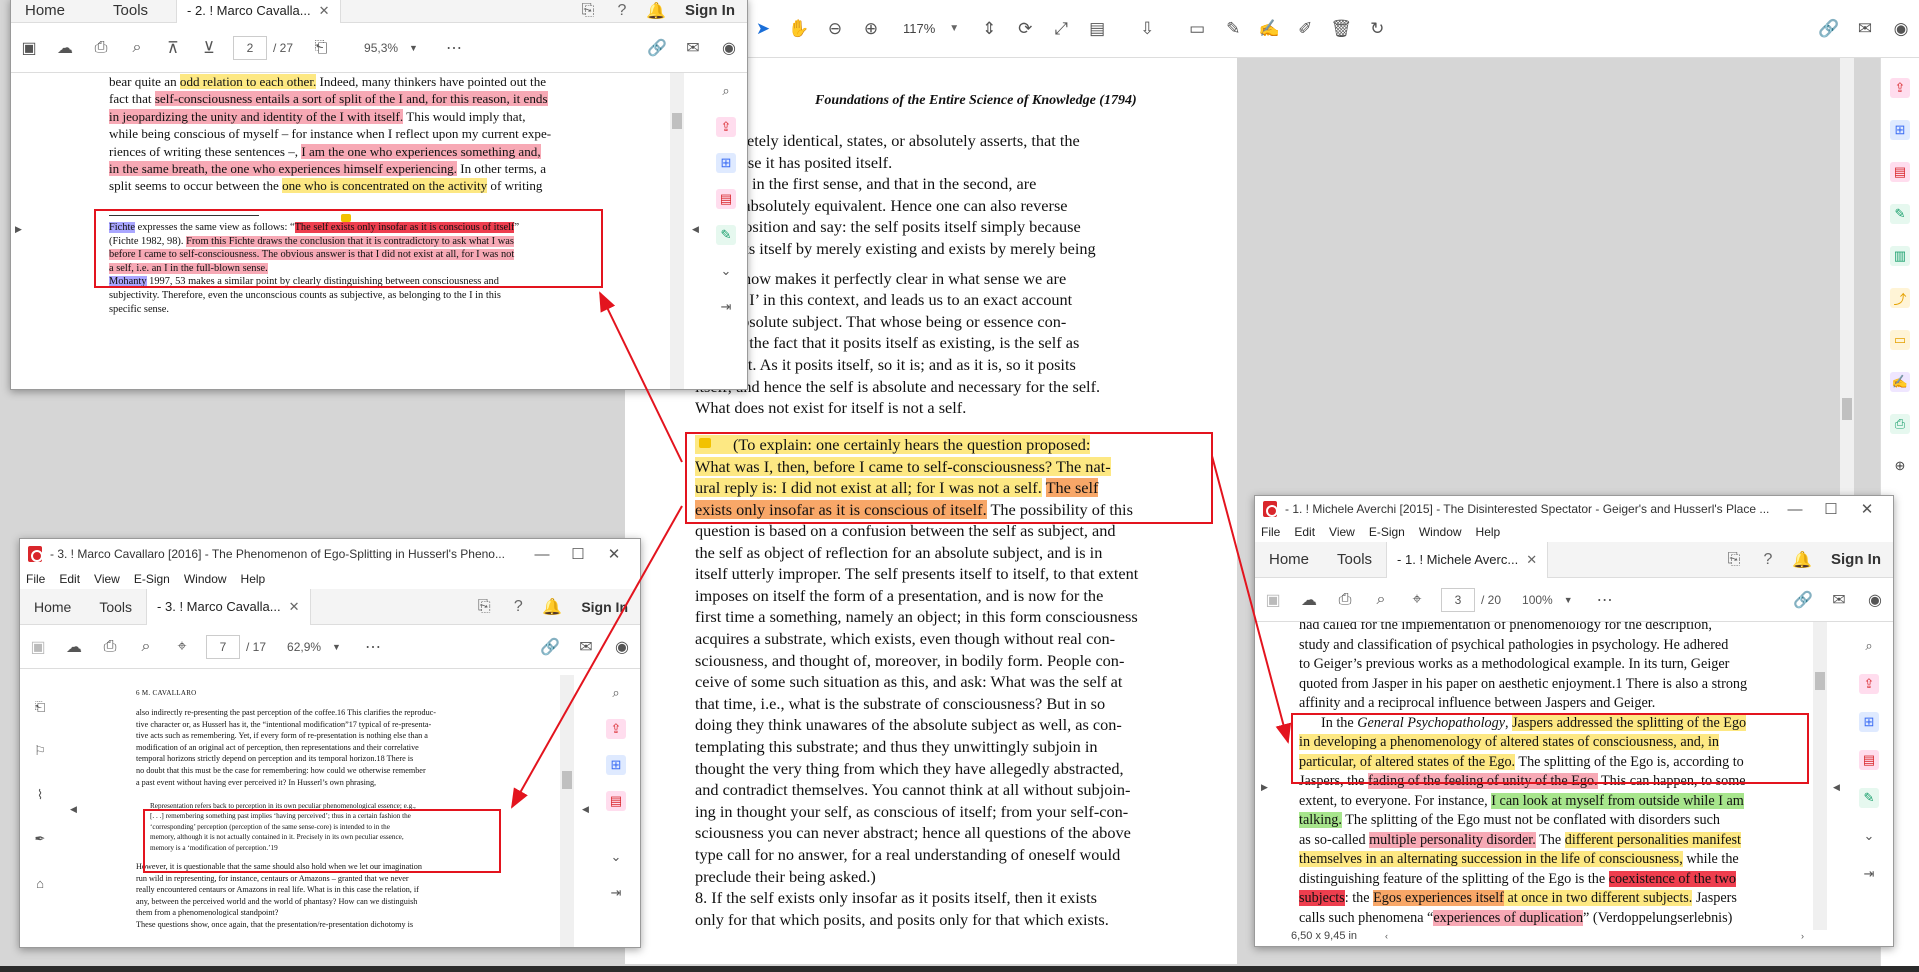  I want to click on combine-files-icon: ▥, so click(1900, 256).